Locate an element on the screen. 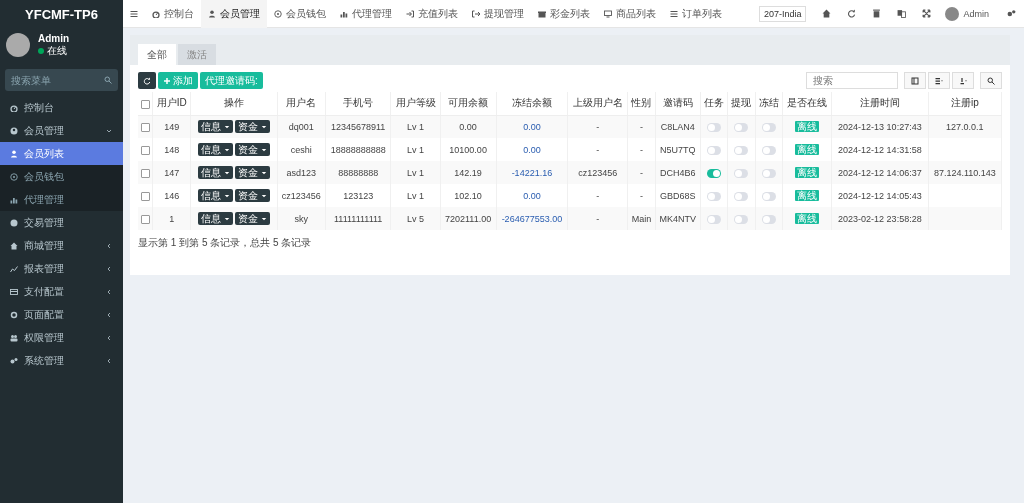 This screenshot has width=1024, height=503. search-field: 搜索菜单 is located at coordinates (51, 80).